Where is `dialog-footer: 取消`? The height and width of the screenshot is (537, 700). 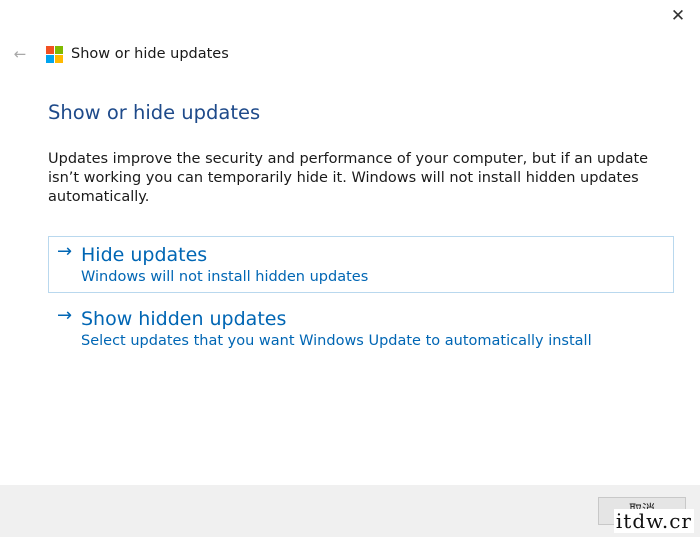
dialog-footer: 取消 is located at coordinates (350, 511).